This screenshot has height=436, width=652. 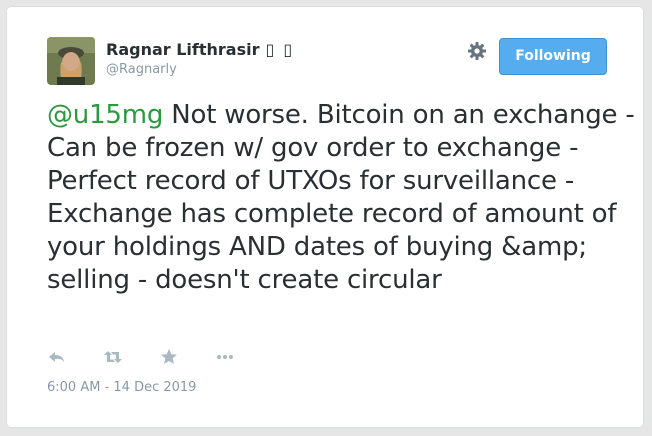 What do you see at coordinates (57, 357) in the screenshot?
I see `reply-icon` at bounding box center [57, 357].